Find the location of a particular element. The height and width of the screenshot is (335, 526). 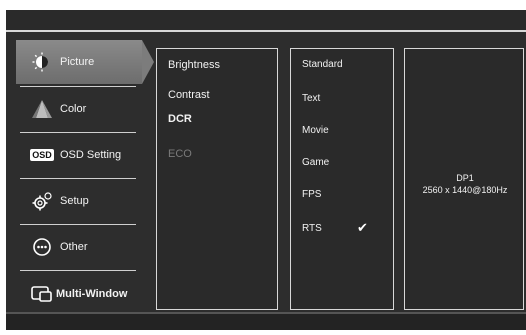

sidebar-item-label: Multi-Window is located at coordinates (92, 294).